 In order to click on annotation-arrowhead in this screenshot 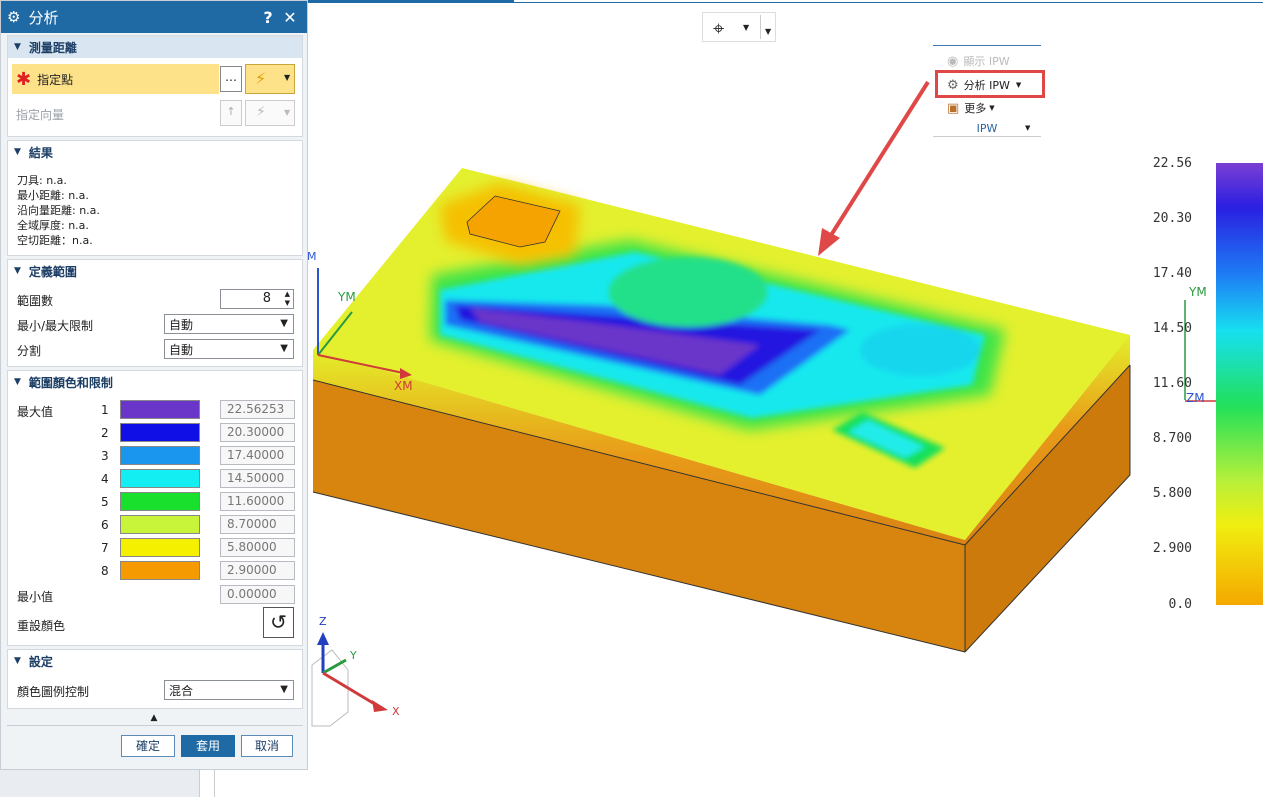, I will do `click(829, 242)`.